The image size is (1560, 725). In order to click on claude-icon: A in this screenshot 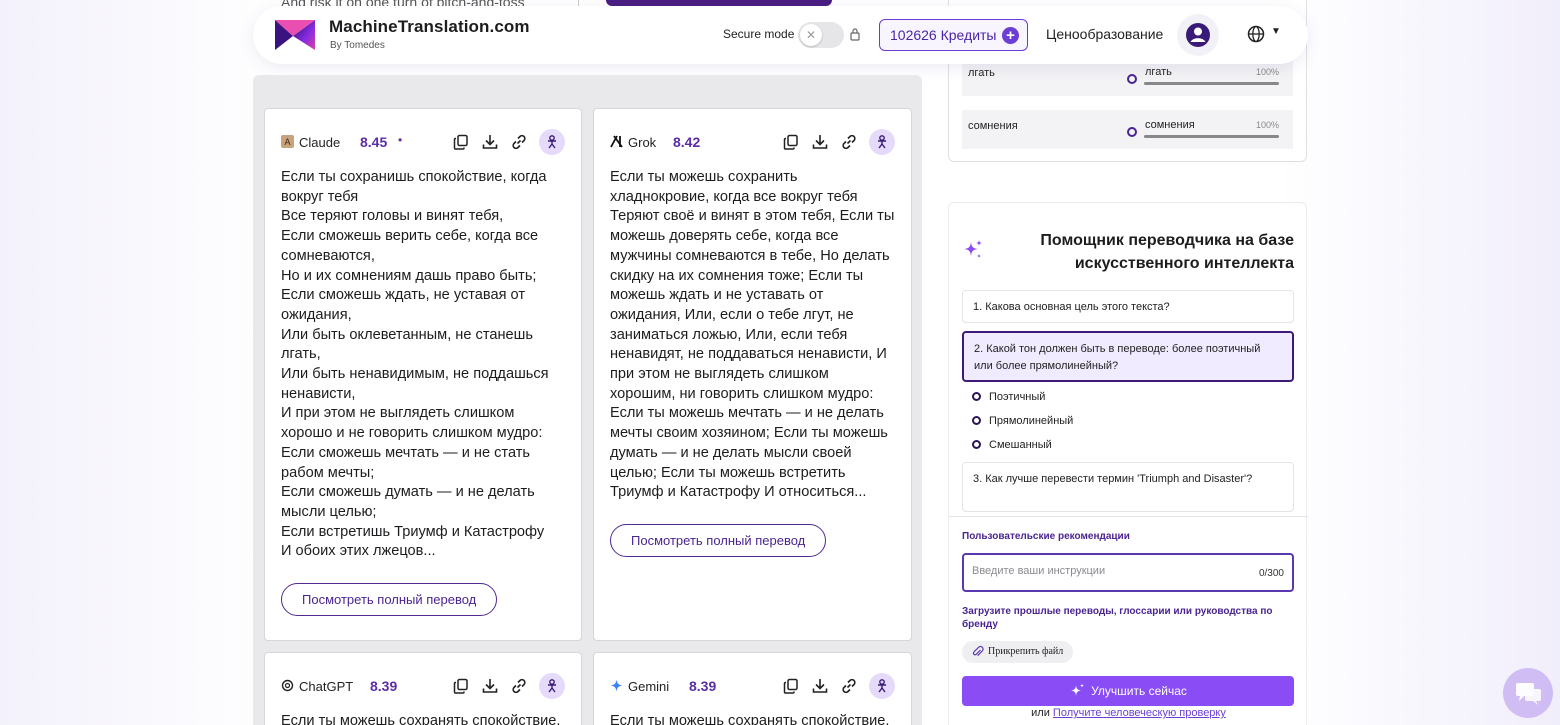, I will do `click(287, 141)`.